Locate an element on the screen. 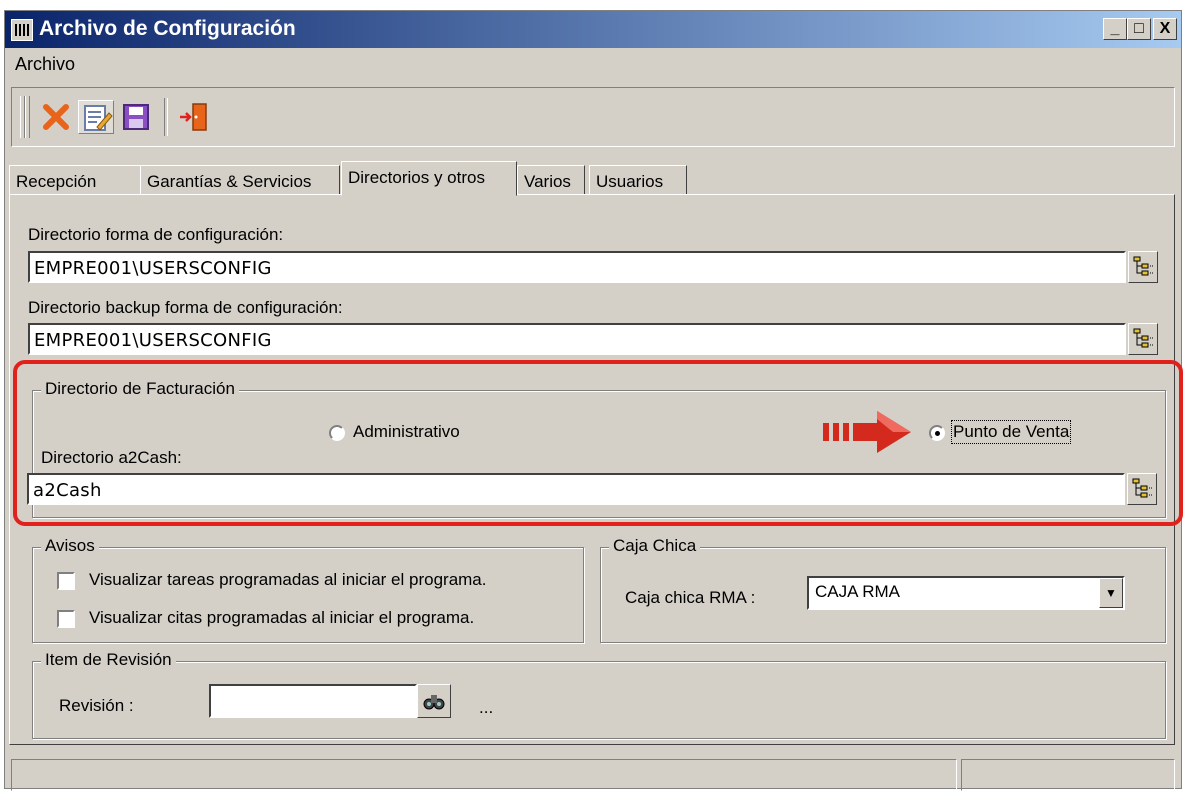 This screenshot has width=1188, height=791. browse-config-dir-button is located at coordinates (1143, 267).